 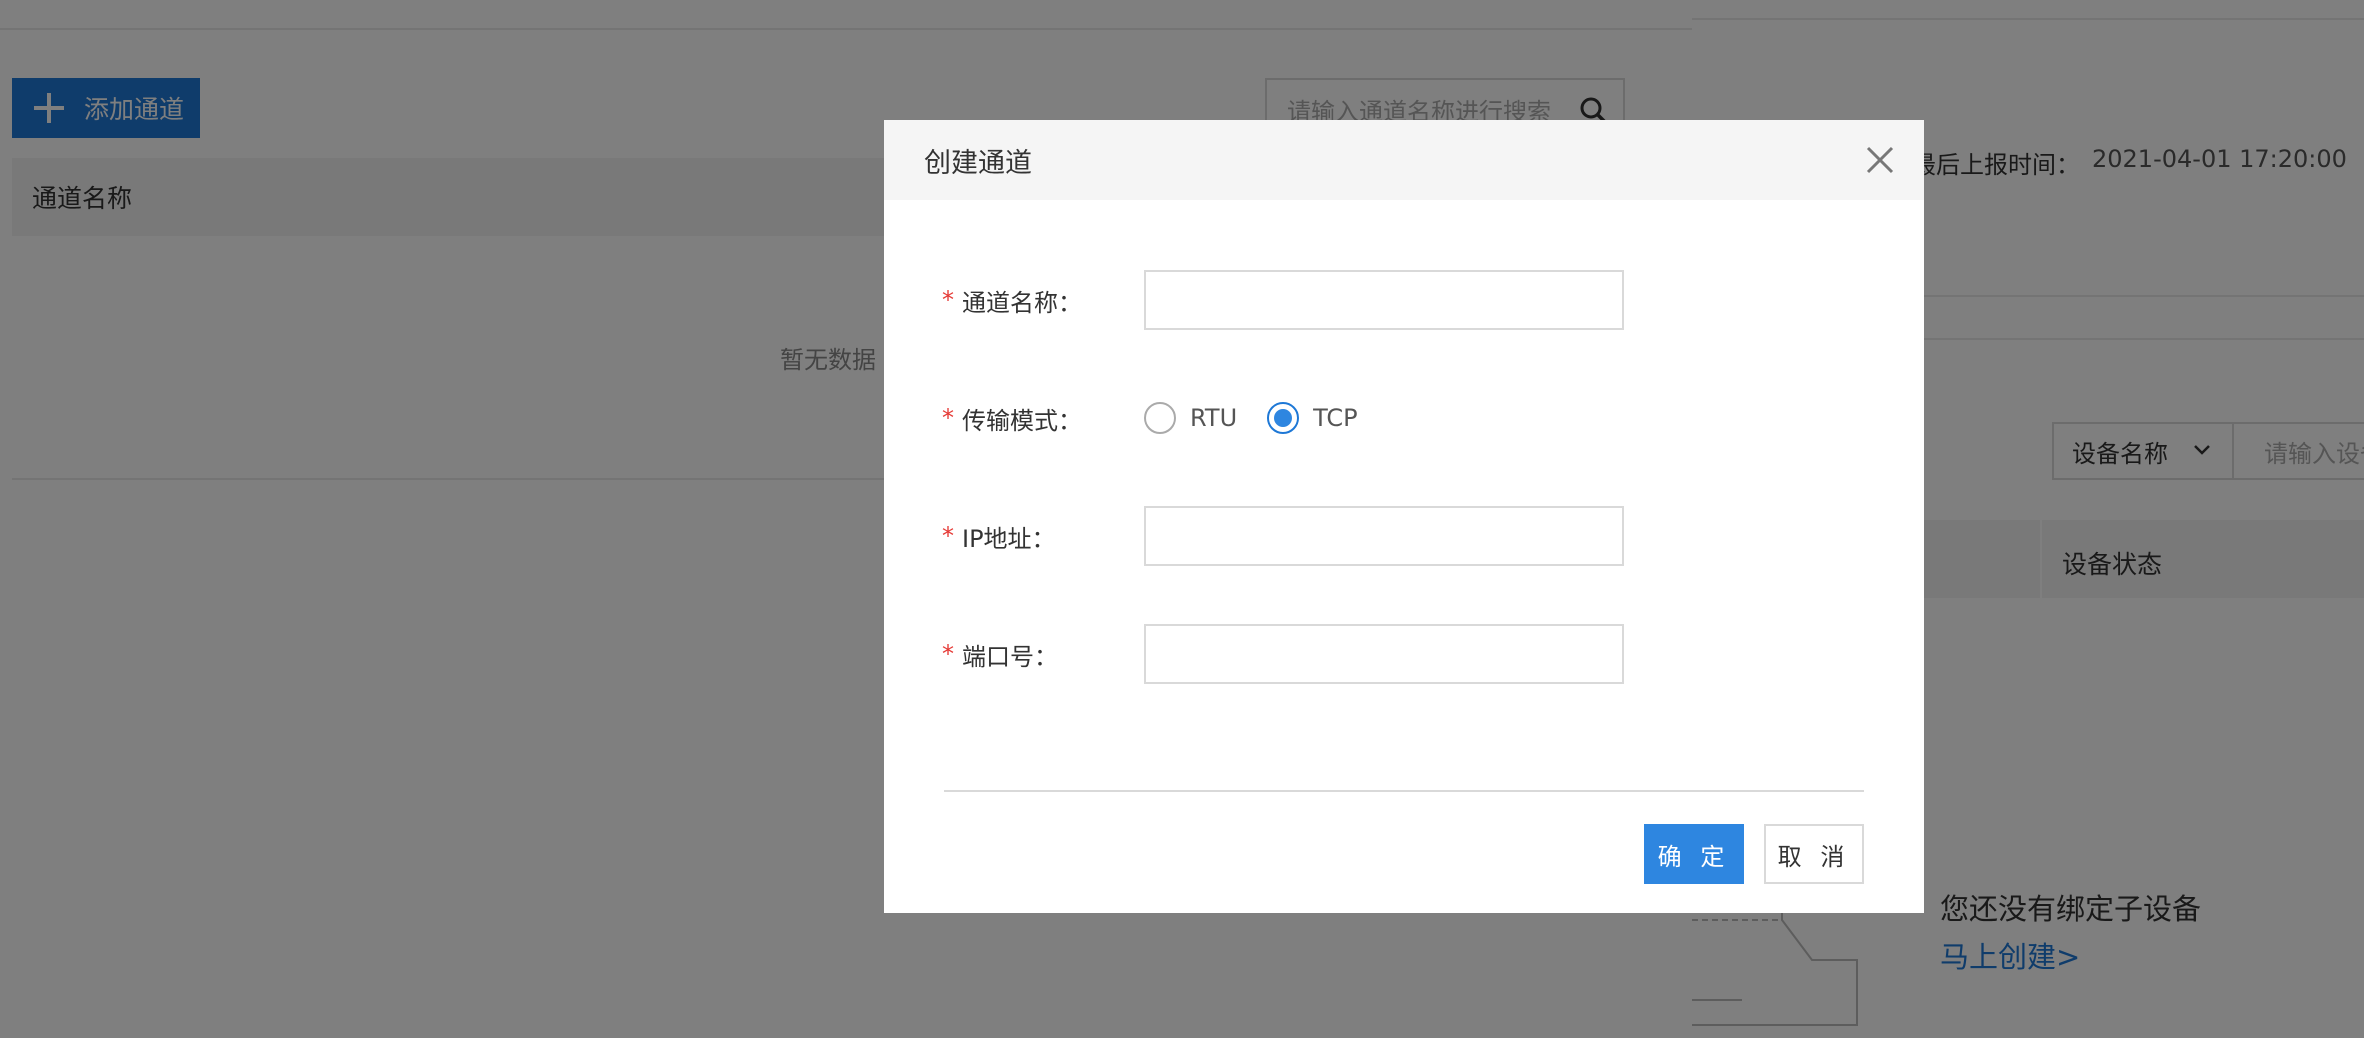 I want to click on port-label: * 端口号：, so click(x=1000, y=654).